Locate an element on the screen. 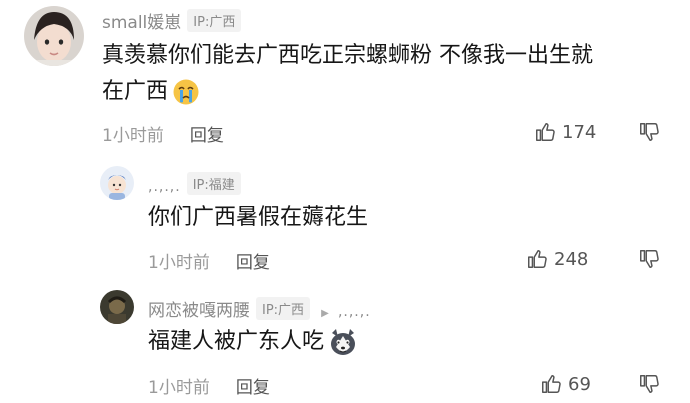  husky-emoji-icon is located at coordinates (343, 342).